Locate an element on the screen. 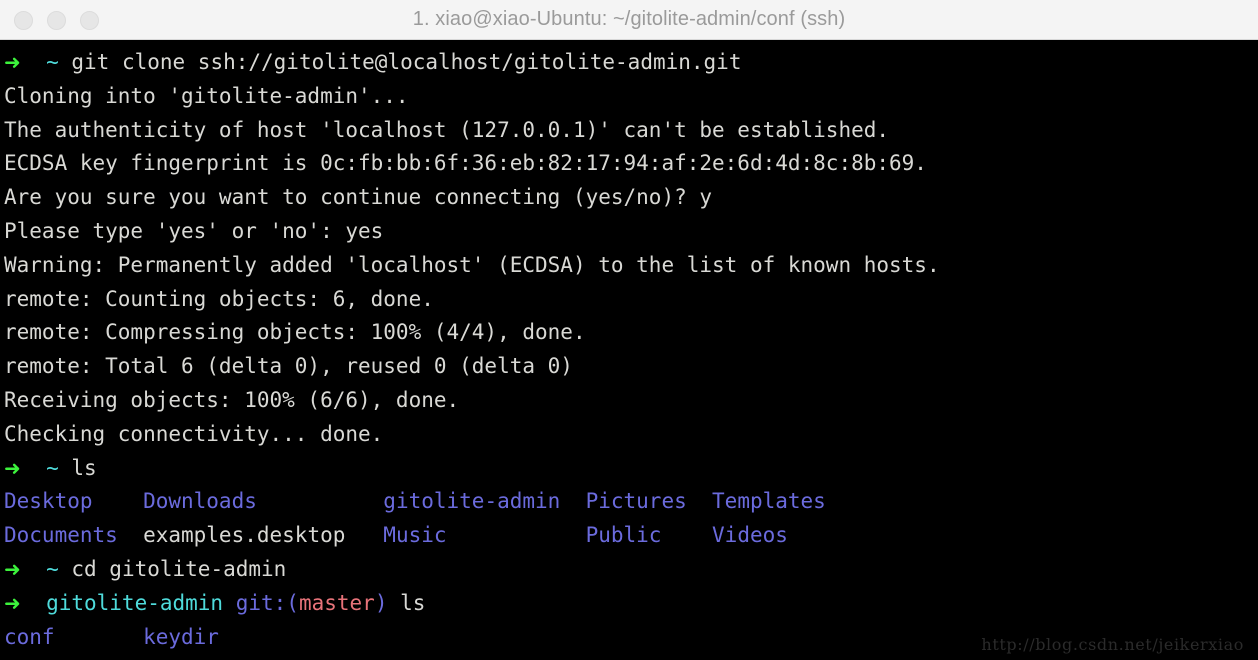 The image size is (1258, 660). window-controls is located at coordinates (56, 20).